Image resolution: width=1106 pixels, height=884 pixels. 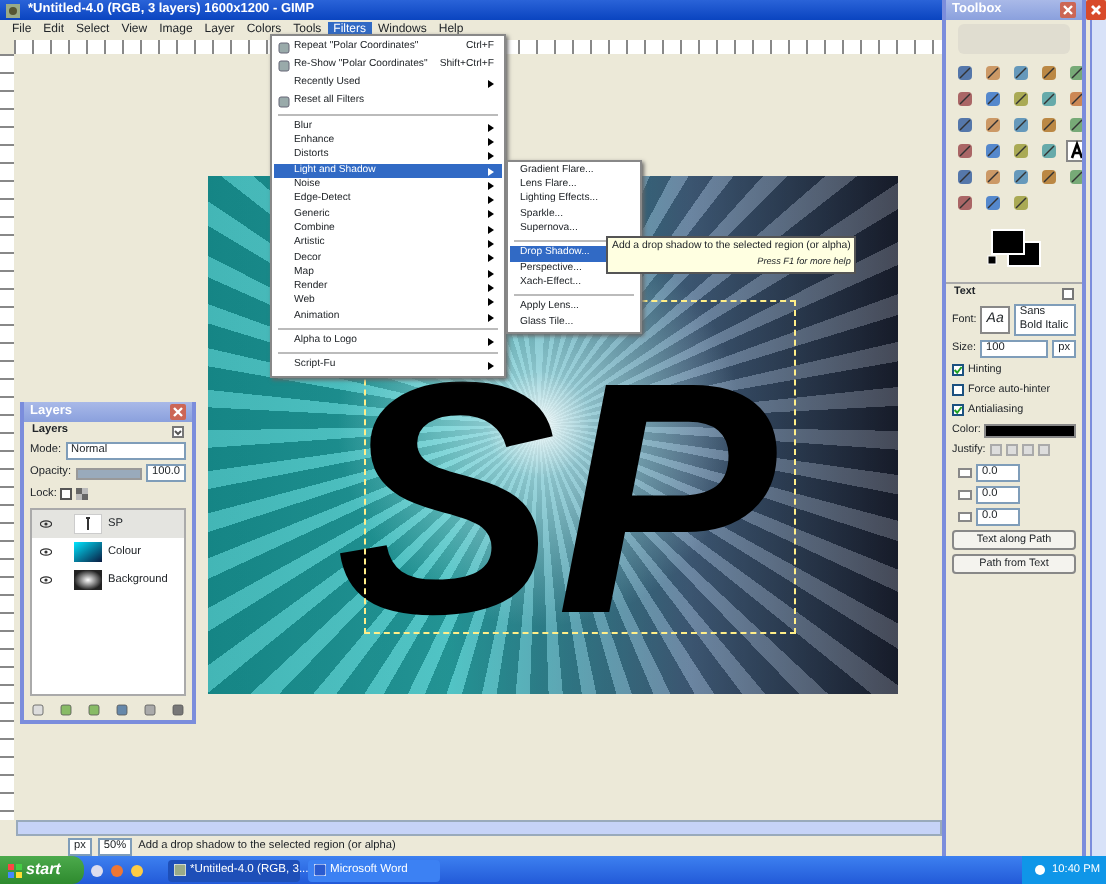 What do you see at coordinates (15, 870) in the screenshot?
I see `windows-logo-icon` at bounding box center [15, 870].